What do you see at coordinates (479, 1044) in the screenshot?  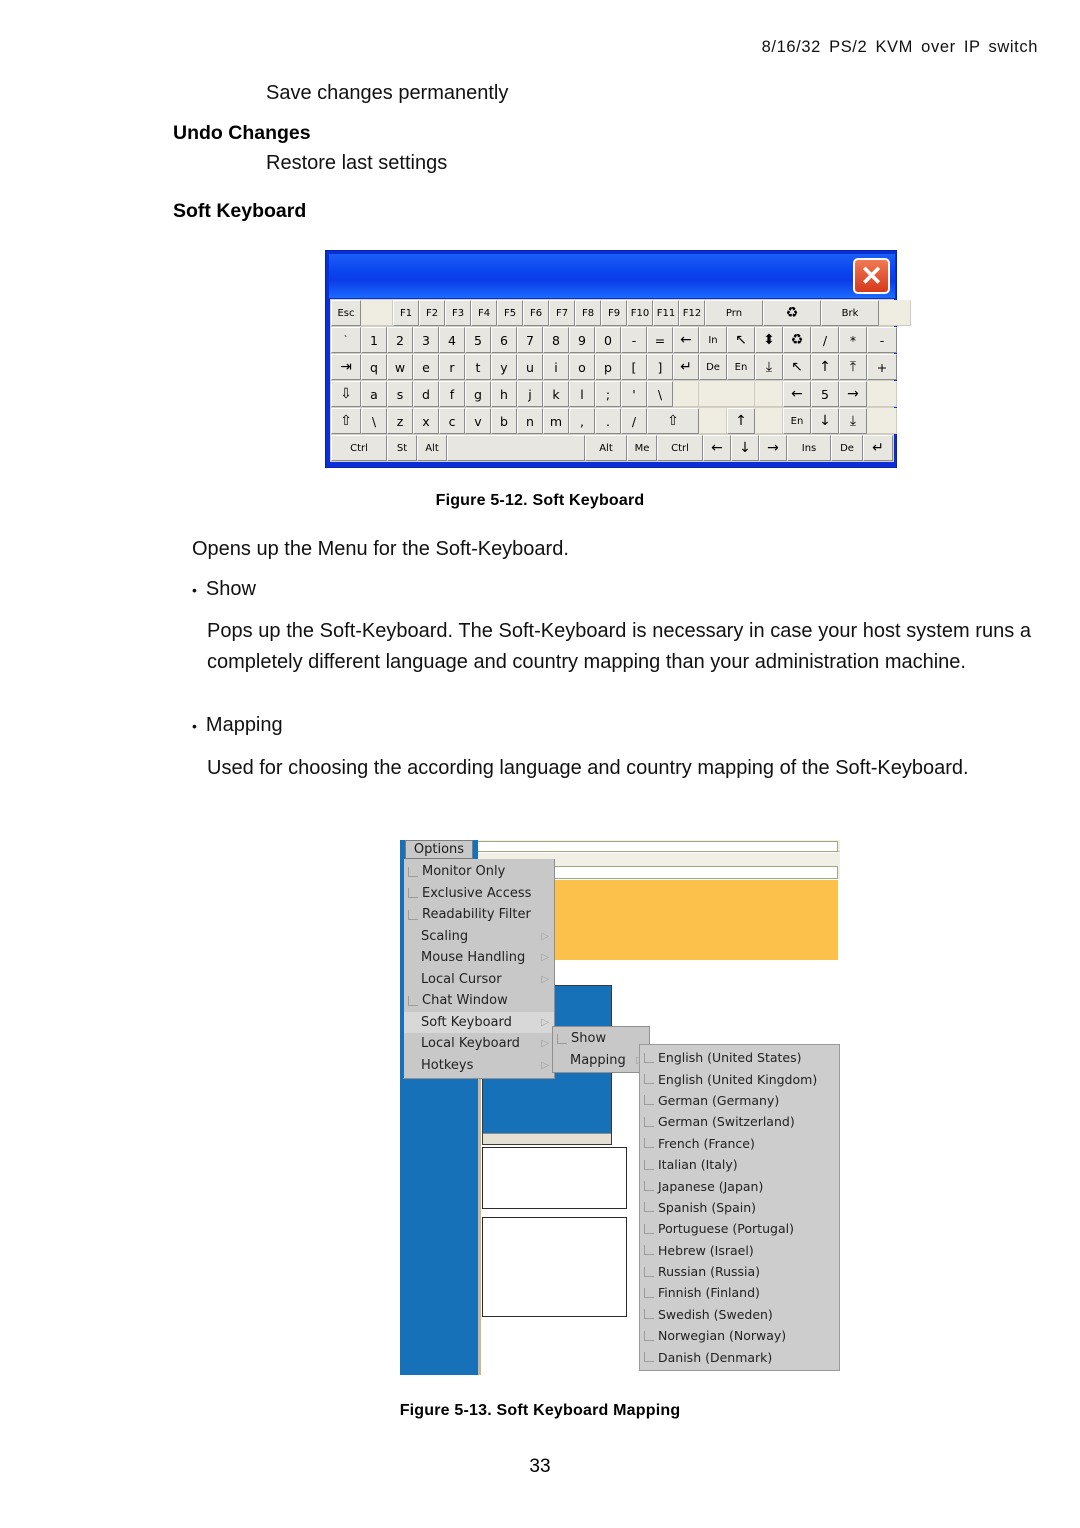 I see `menu-item-local-keyboard: Local Keyboard ▷` at bounding box center [479, 1044].